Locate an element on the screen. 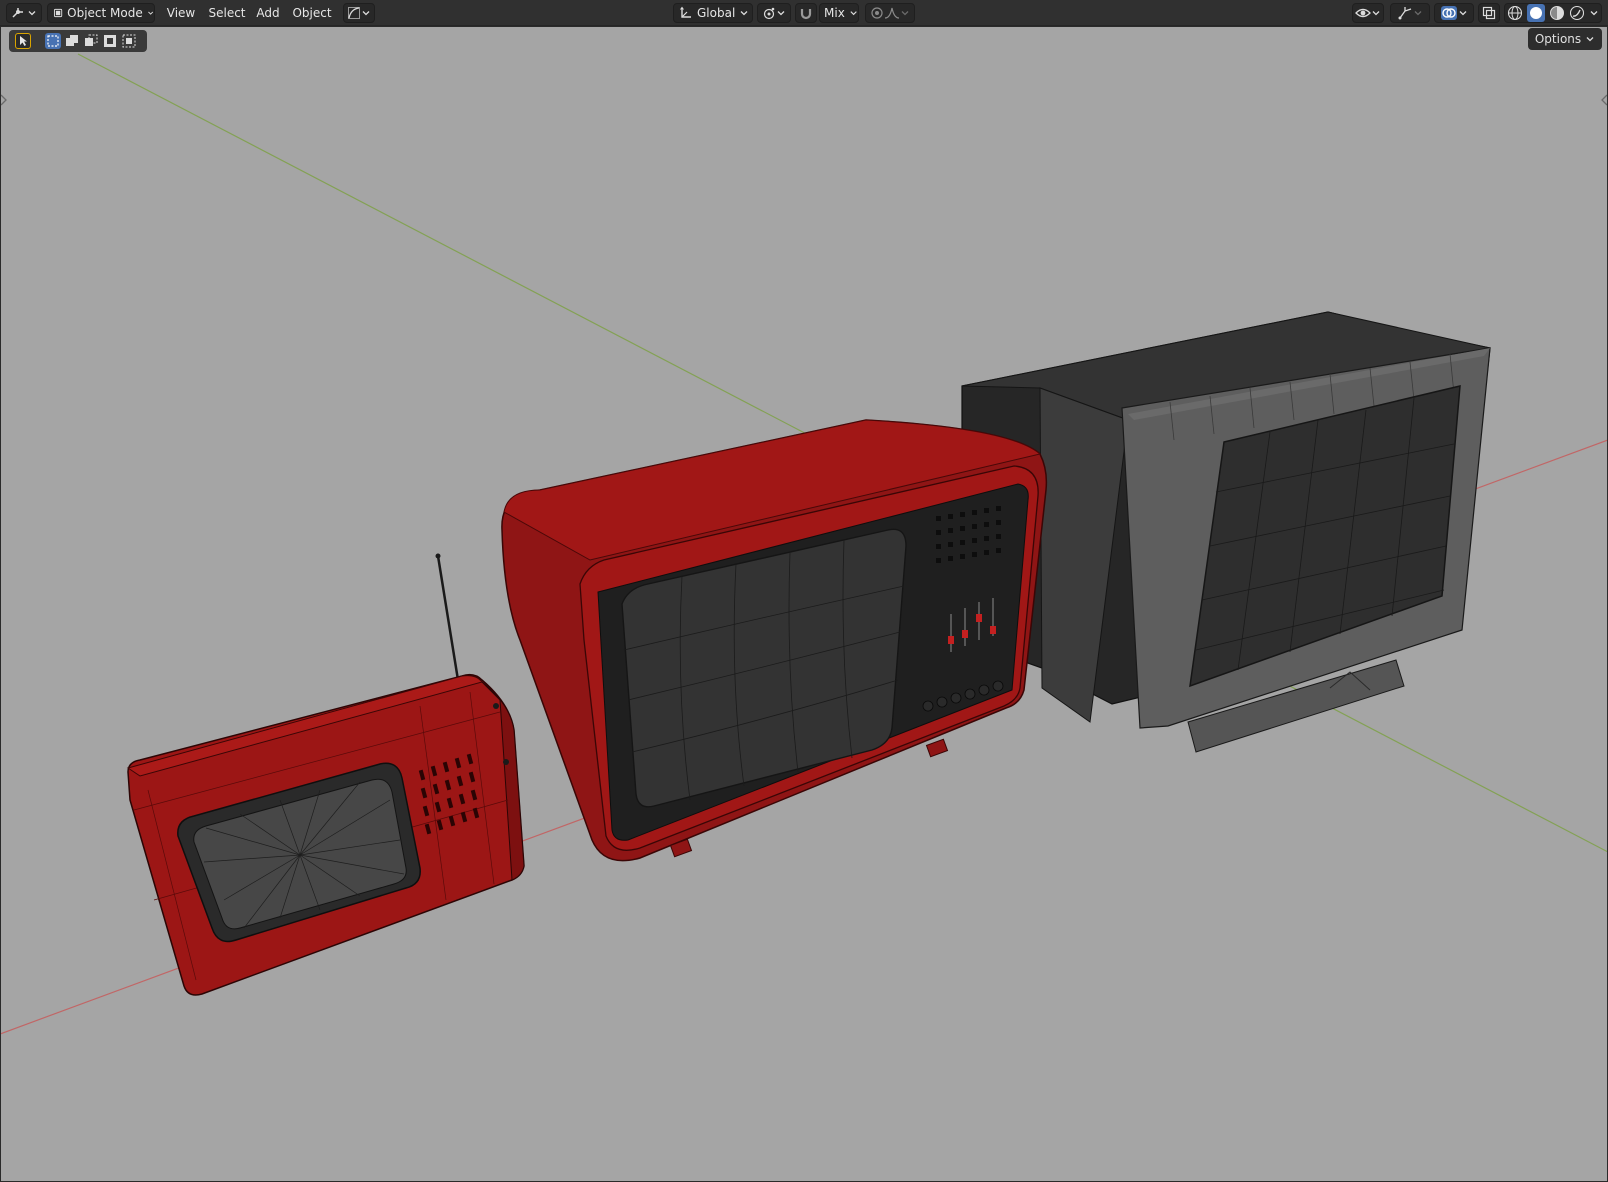 The height and width of the screenshot is (1182, 1608). curve-tool-icon is located at coordinates (354, 13).